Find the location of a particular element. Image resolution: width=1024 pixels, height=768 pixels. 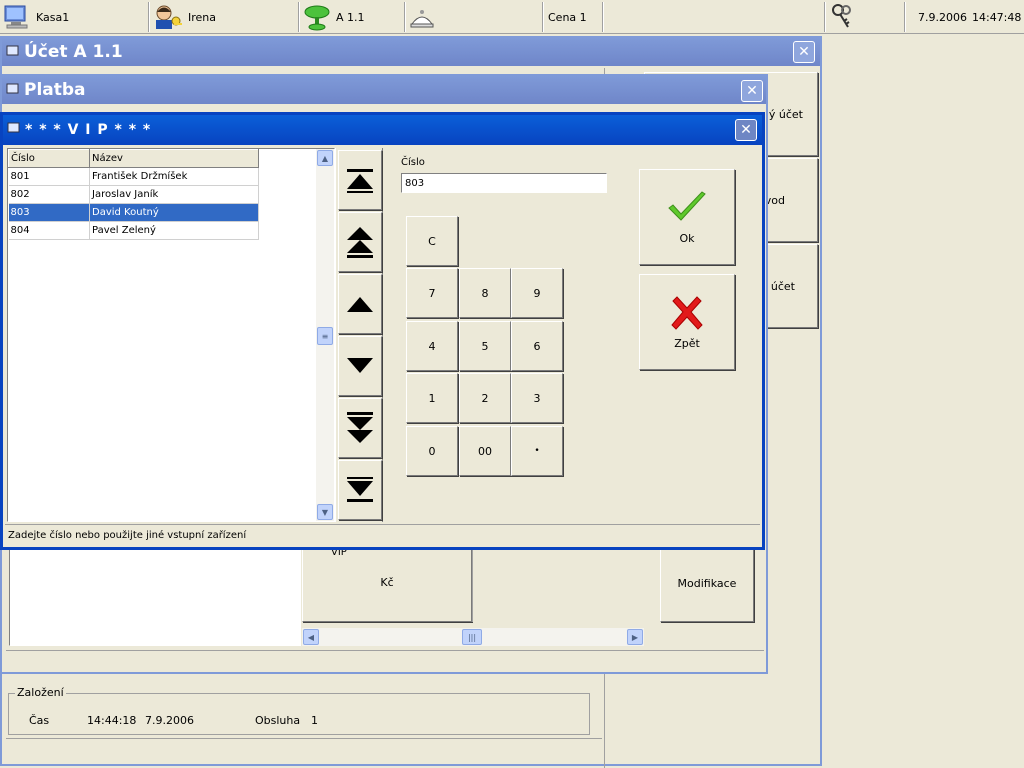

lock-cell is located at coordinates (844, 17).